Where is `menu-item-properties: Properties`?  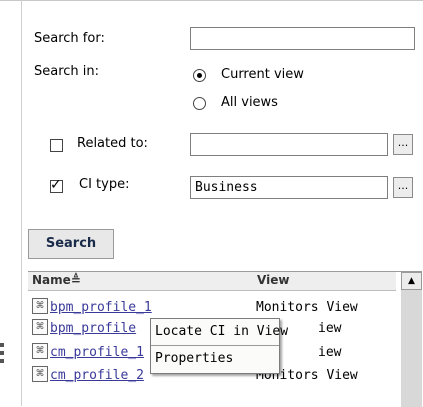
menu-item-properties: Properties is located at coordinates (215, 359).